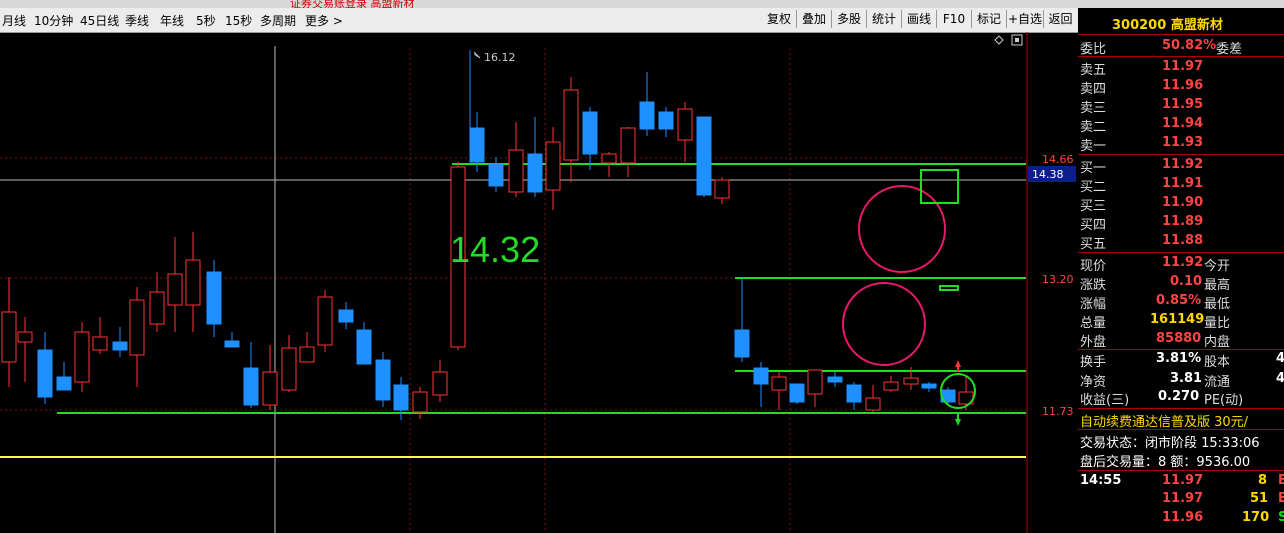 This screenshot has width=1284, height=533. What do you see at coordinates (1280, 358) in the screenshot?
I see `guben-value: 4` at bounding box center [1280, 358].